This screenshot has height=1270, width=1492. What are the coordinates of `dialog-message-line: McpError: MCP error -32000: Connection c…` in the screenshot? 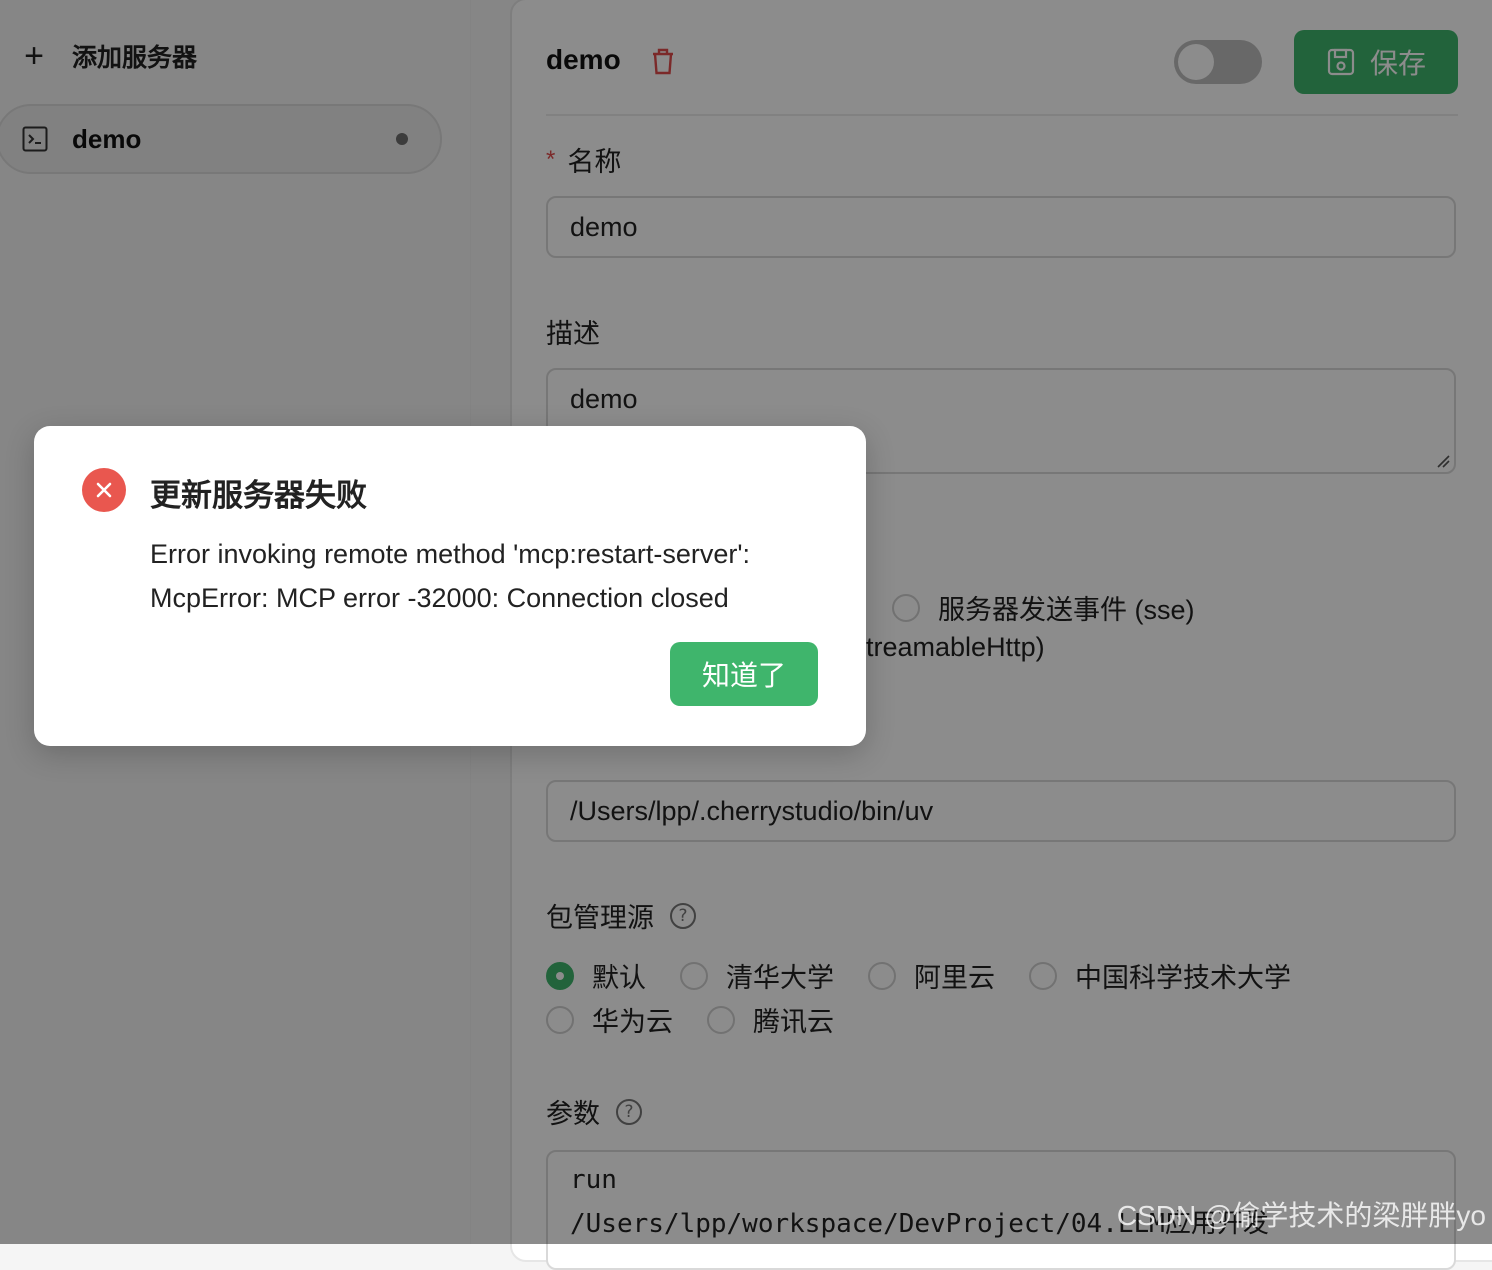 It's located at (439, 598).